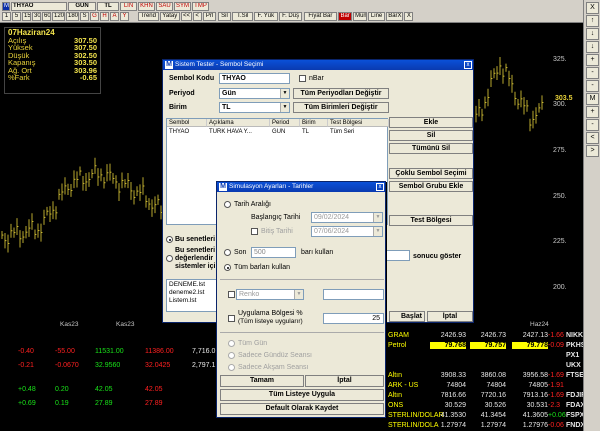  What do you see at coordinates (409, 16) in the screenshot?
I see `drawing-tool-button: X` at bounding box center [409, 16].